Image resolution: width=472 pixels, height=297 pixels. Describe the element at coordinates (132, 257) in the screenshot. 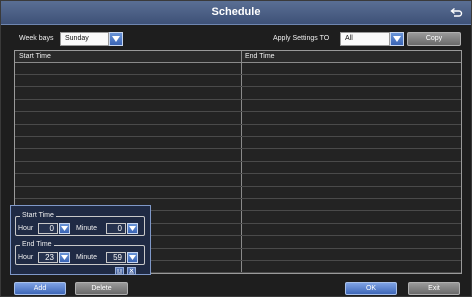

I see `end-minute-dropdown-icon` at that location.